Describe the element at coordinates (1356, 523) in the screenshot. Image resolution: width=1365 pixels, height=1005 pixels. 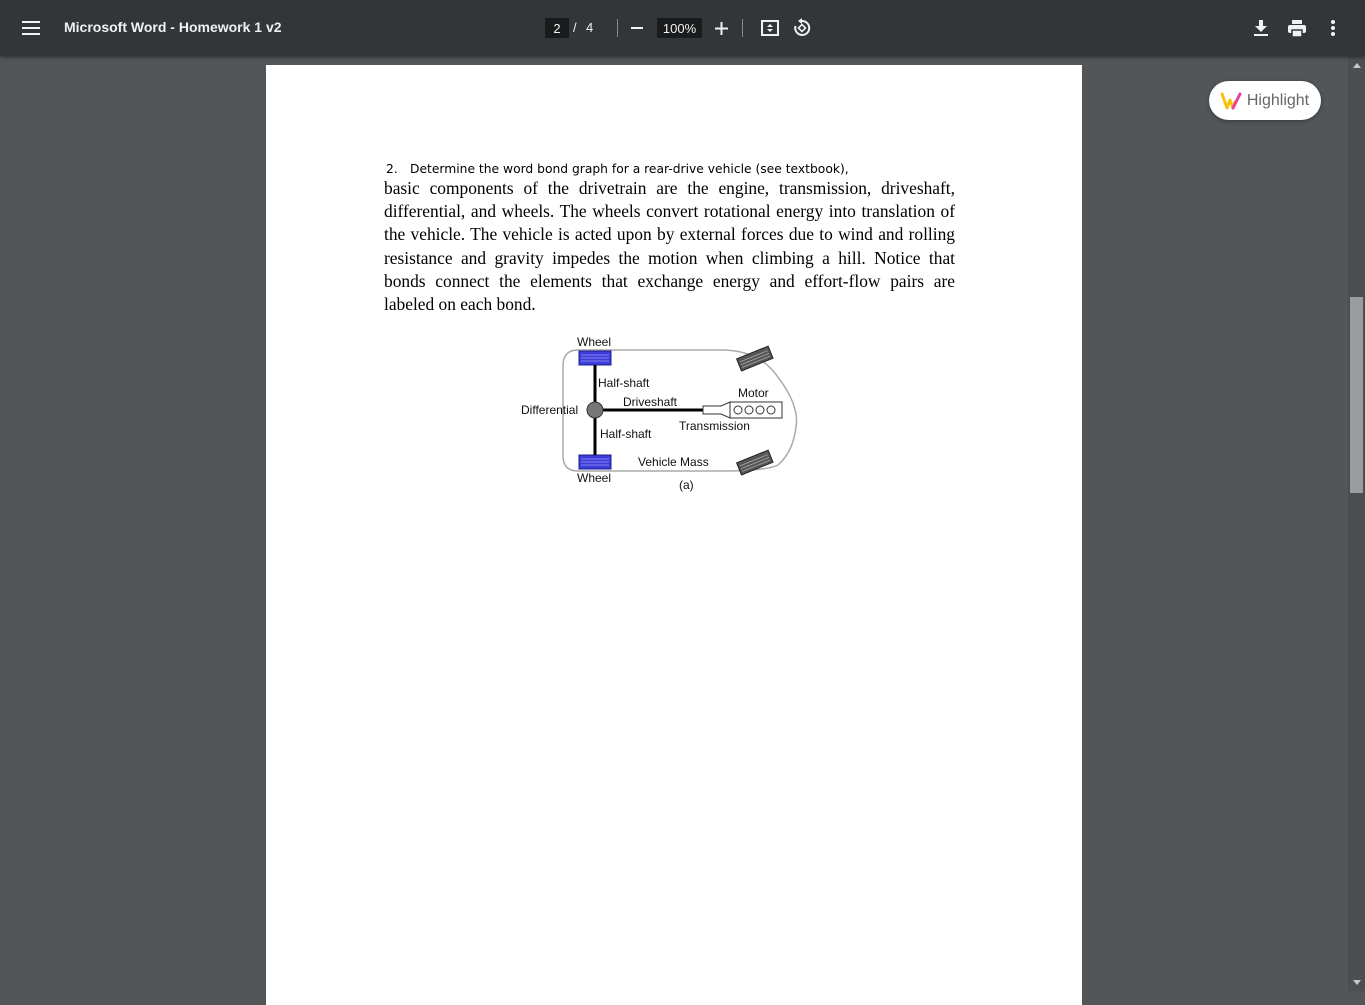
I see `vertical-scrollbar` at that location.